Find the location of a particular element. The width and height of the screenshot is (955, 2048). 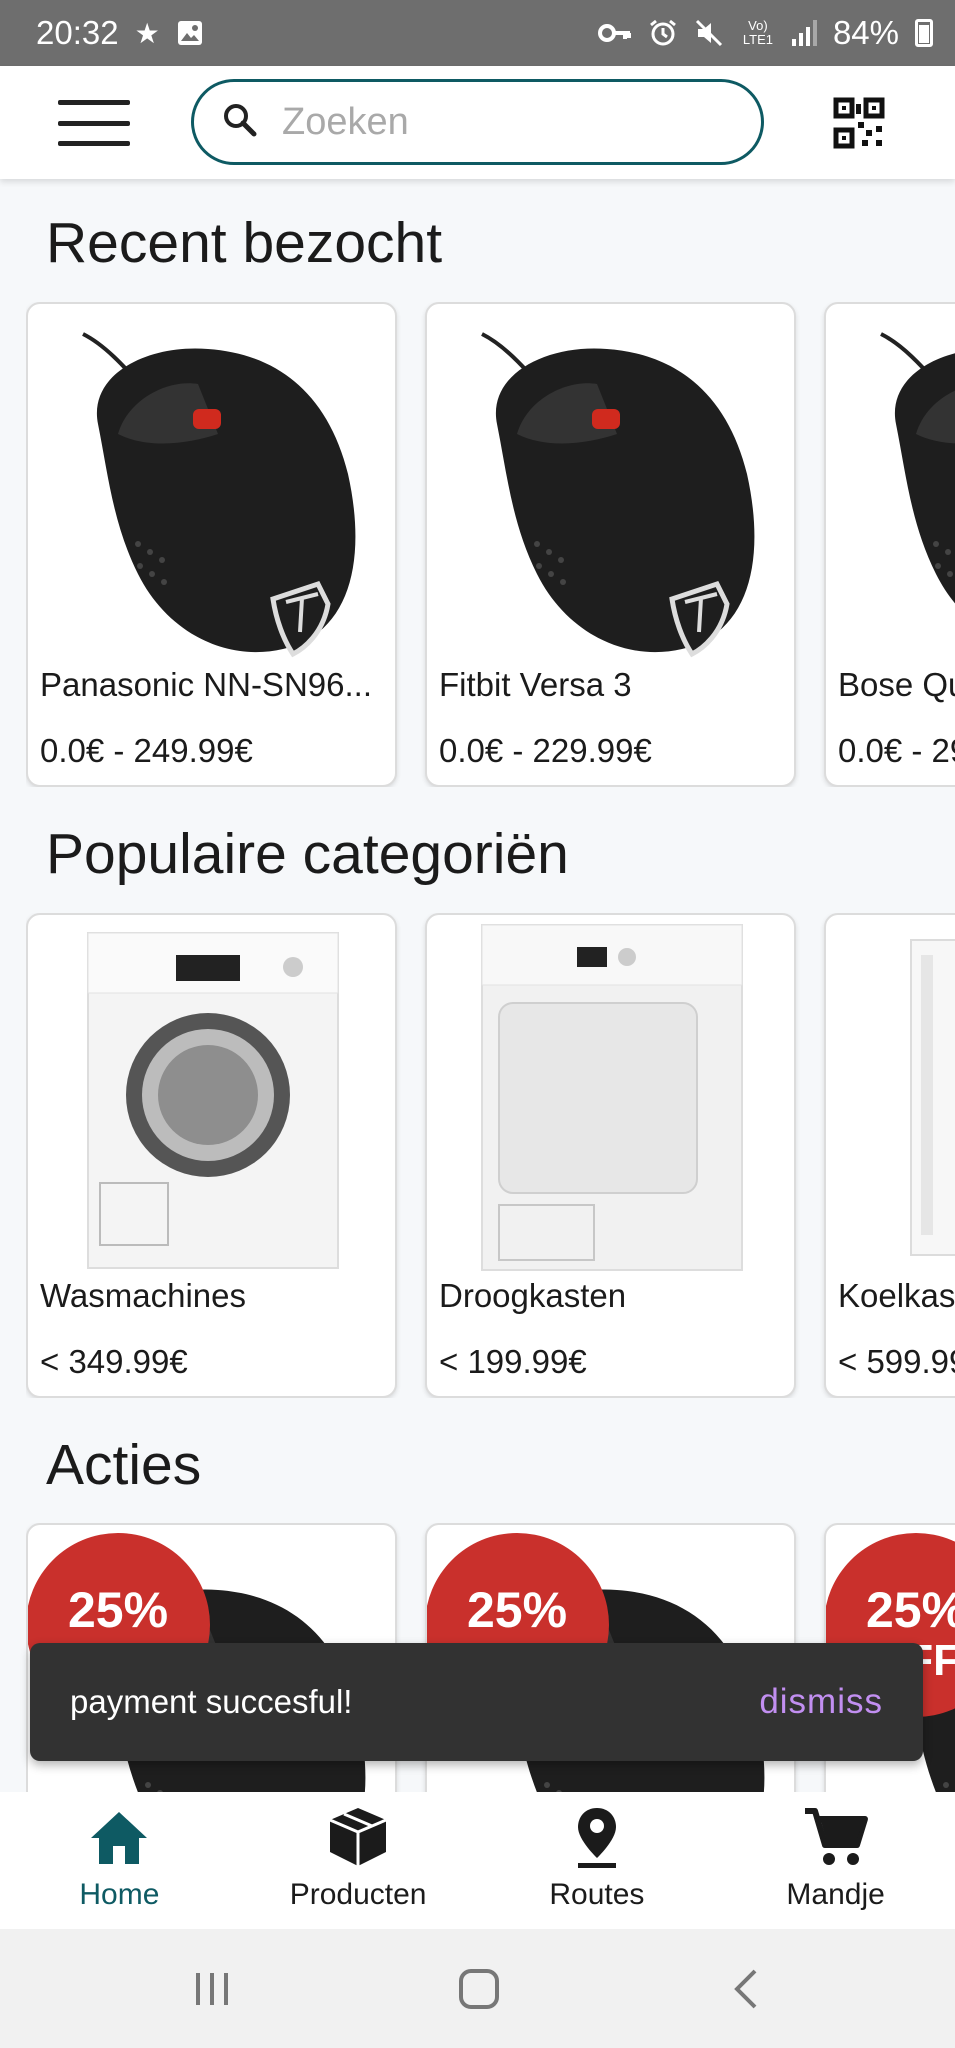

back-button is located at coordinates (747, 1989).